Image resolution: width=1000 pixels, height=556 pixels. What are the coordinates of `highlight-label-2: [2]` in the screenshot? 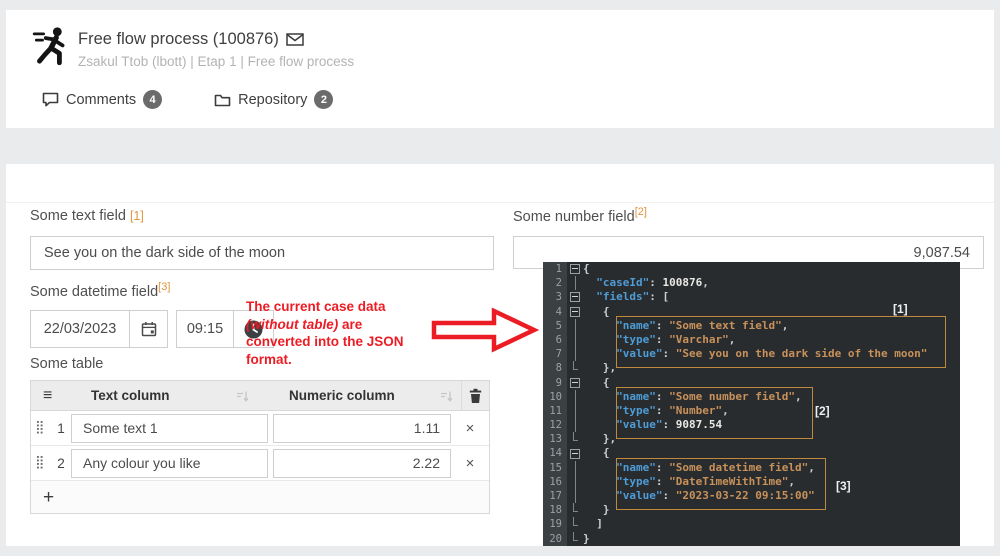 It's located at (822, 411).